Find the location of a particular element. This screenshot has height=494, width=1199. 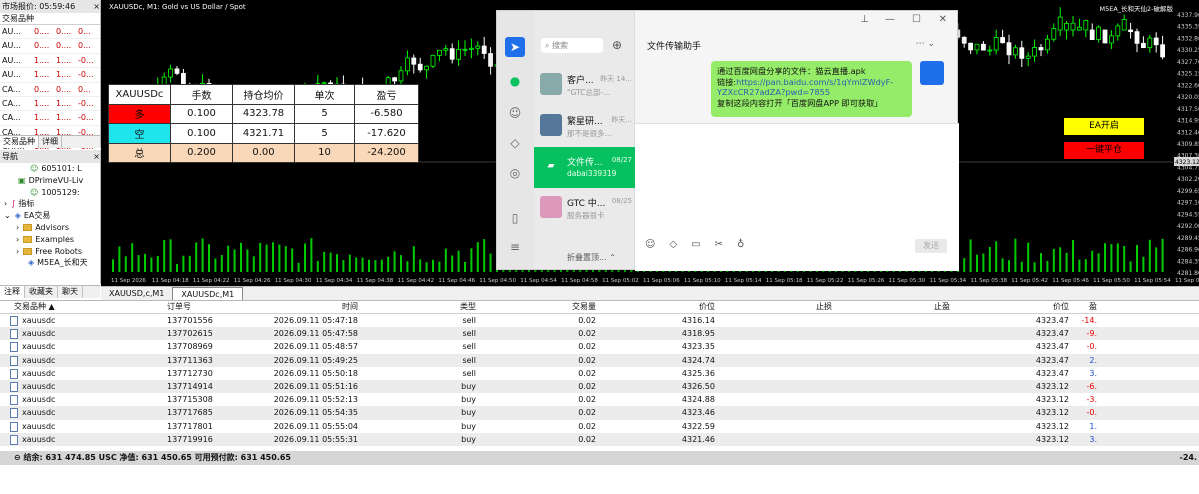

chat-item-selected: ▰ 文件传... 08/27 dabai339319 is located at coordinates (584, 167).